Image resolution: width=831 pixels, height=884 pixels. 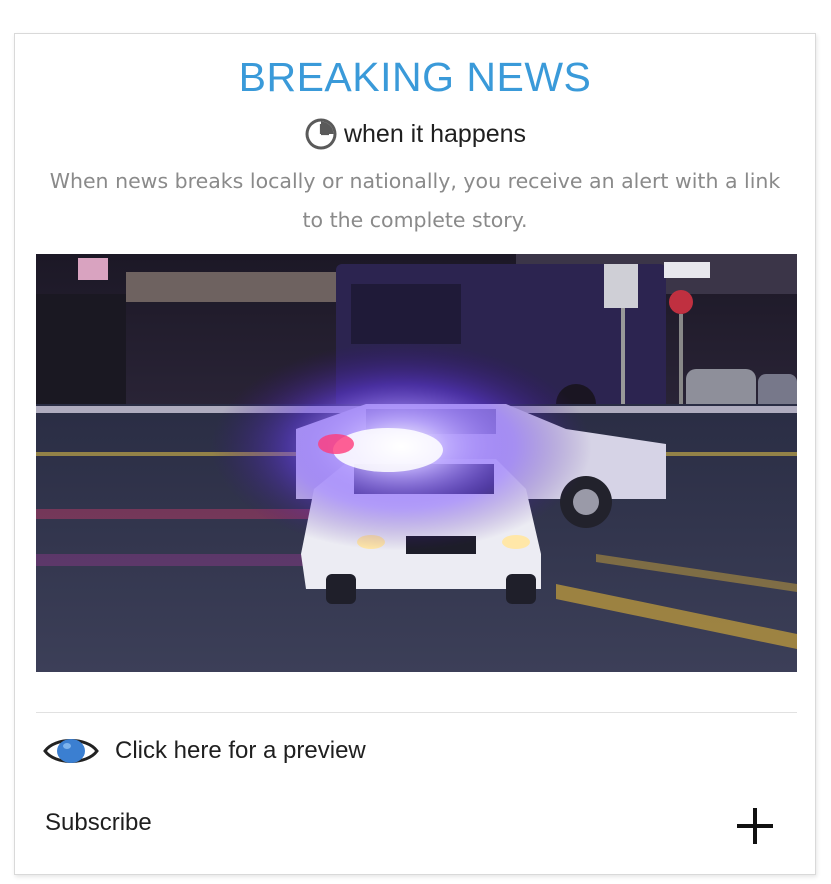 What do you see at coordinates (416, 712) in the screenshot?
I see `card-divider` at bounding box center [416, 712].